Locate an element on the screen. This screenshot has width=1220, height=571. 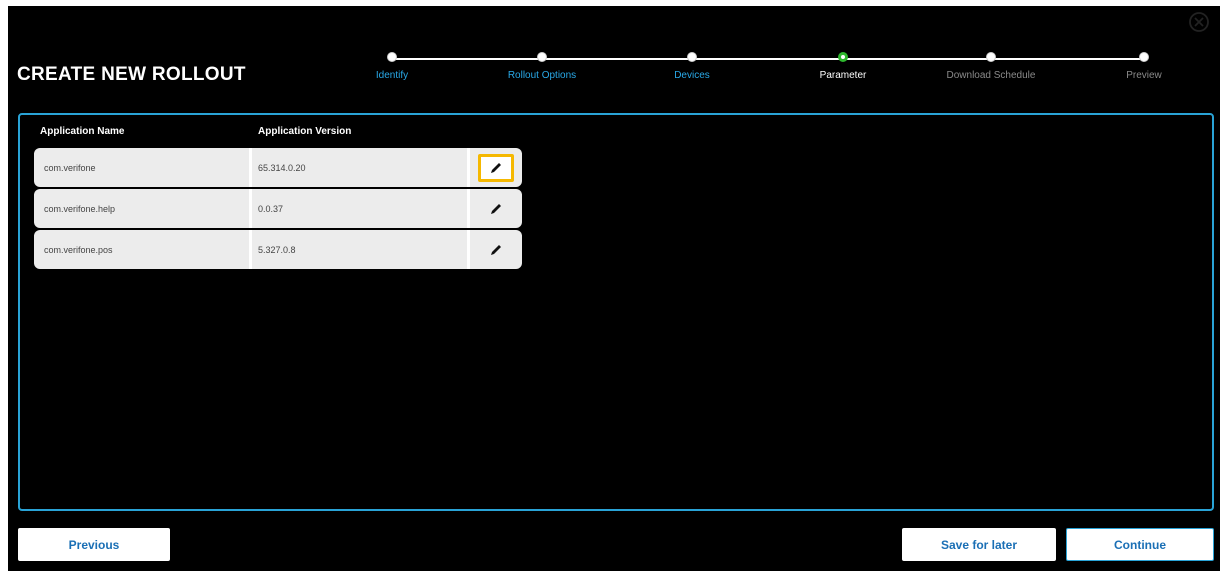
step-download-schedule: Download Schedule is located at coordinates (991, 66).